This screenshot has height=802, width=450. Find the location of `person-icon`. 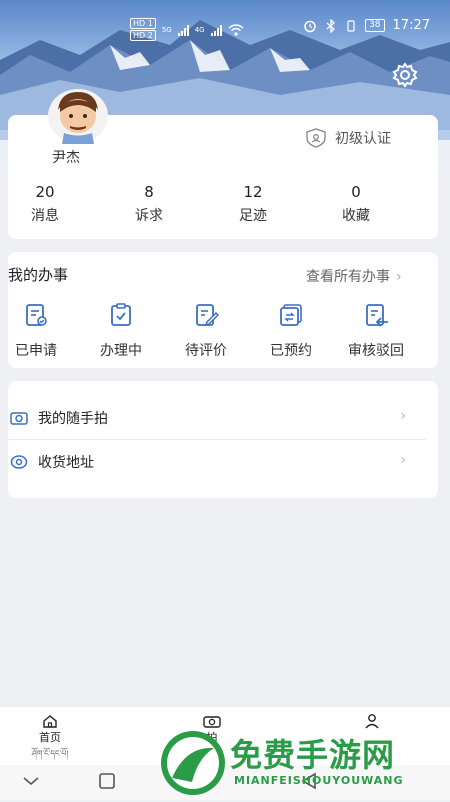

person-icon is located at coordinates (372, 721).